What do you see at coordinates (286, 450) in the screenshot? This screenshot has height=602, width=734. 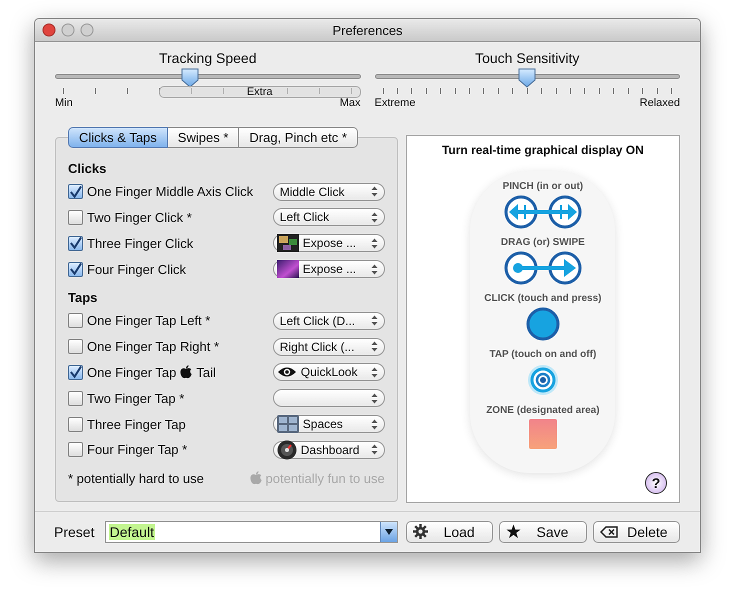 I see `gauge-icon` at bounding box center [286, 450].